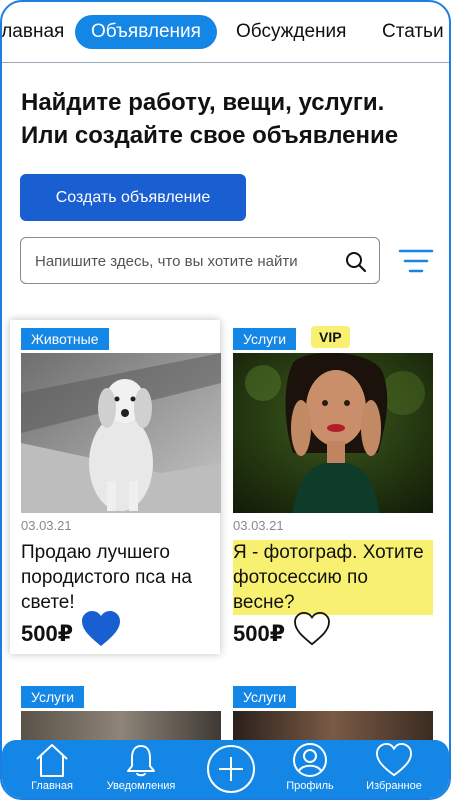 The image size is (451, 800). What do you see at coordinates (118, 577) in the screenshot?
I see `listing-title: Продаю лучшего породистого пса на свете!` at bounding box center [118, 577].